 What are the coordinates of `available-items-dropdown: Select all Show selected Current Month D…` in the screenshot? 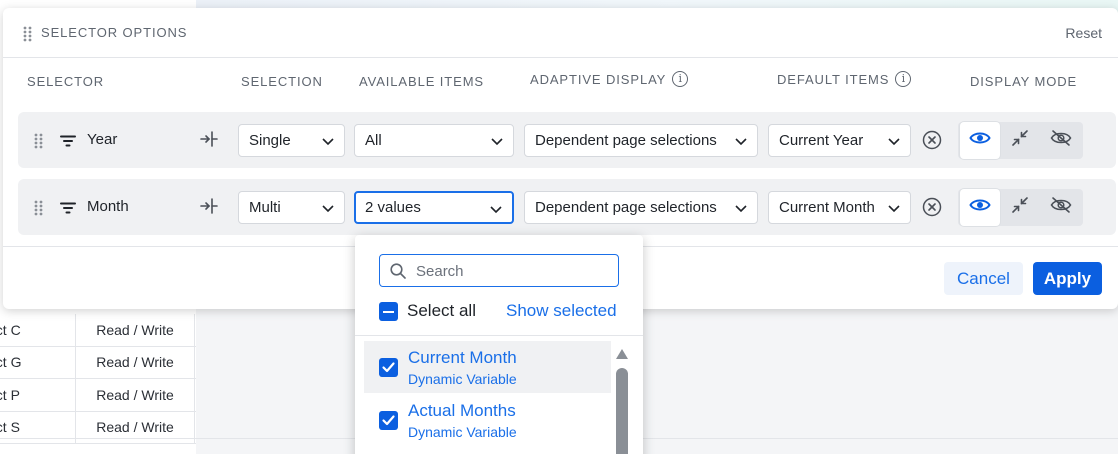 It's located at (499, 344).